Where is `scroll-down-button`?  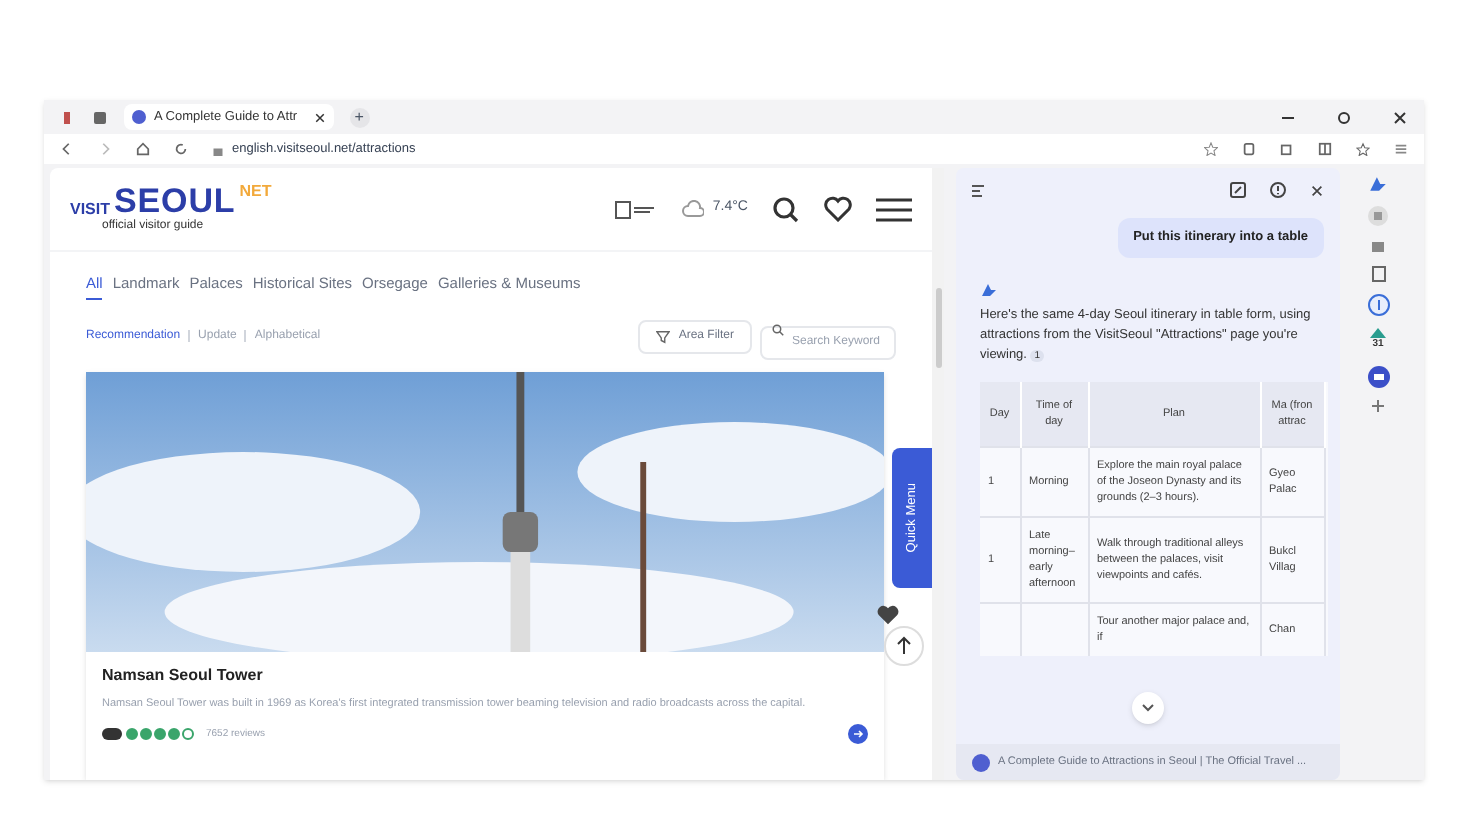 scroll-down-button is located at coordinates (1148, 708).